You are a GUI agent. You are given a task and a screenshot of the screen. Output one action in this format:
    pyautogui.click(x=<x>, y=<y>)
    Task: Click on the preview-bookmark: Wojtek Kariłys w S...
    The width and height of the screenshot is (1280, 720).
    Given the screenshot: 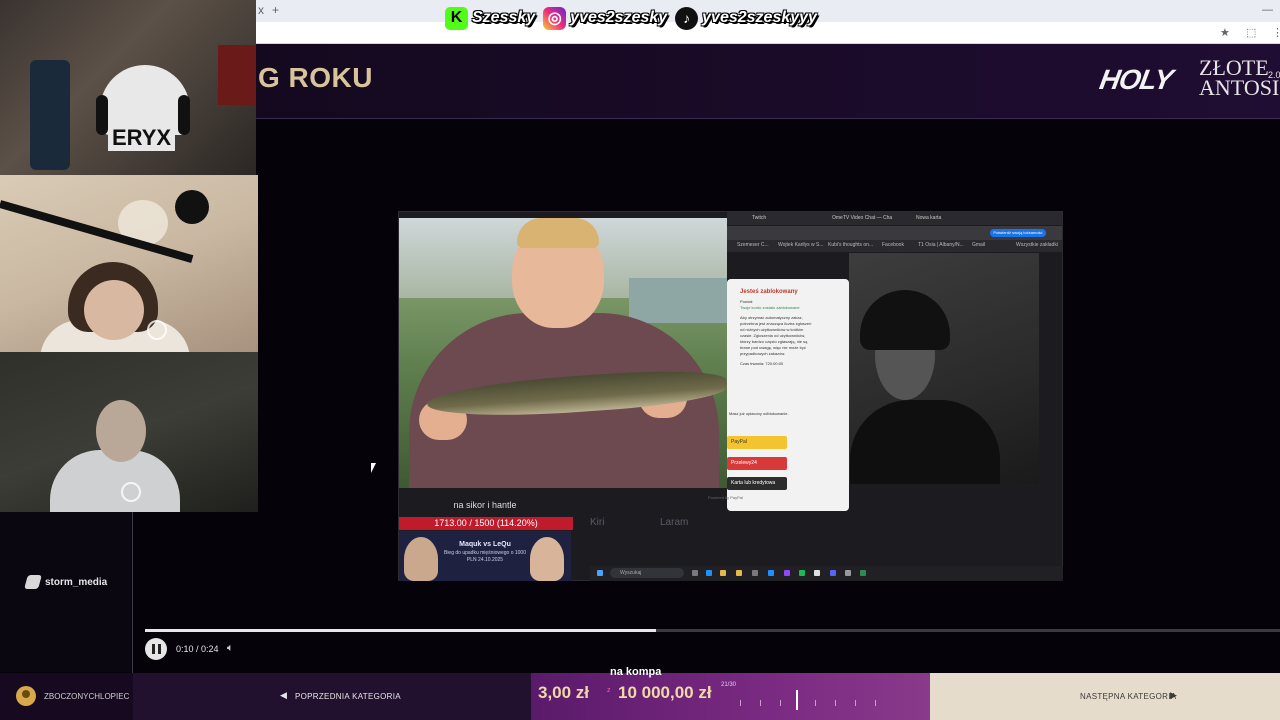 What is the action you would take?
    pyautogui.click(x=801, y=245)
    